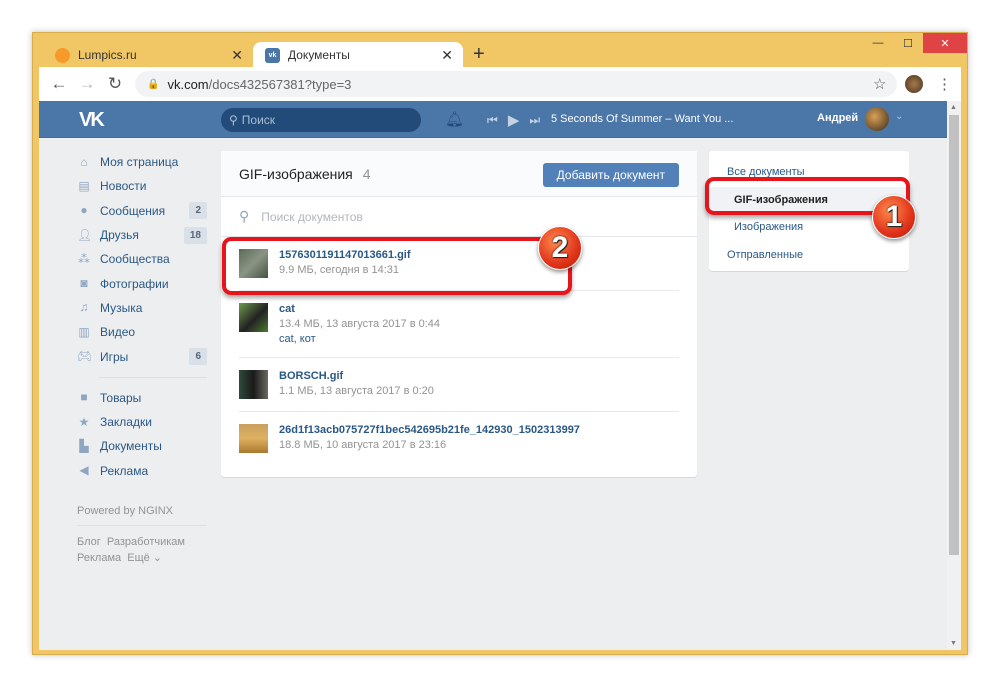  I want to click on sidebar-item-documents: ▙ Документы, so click(142, 446).